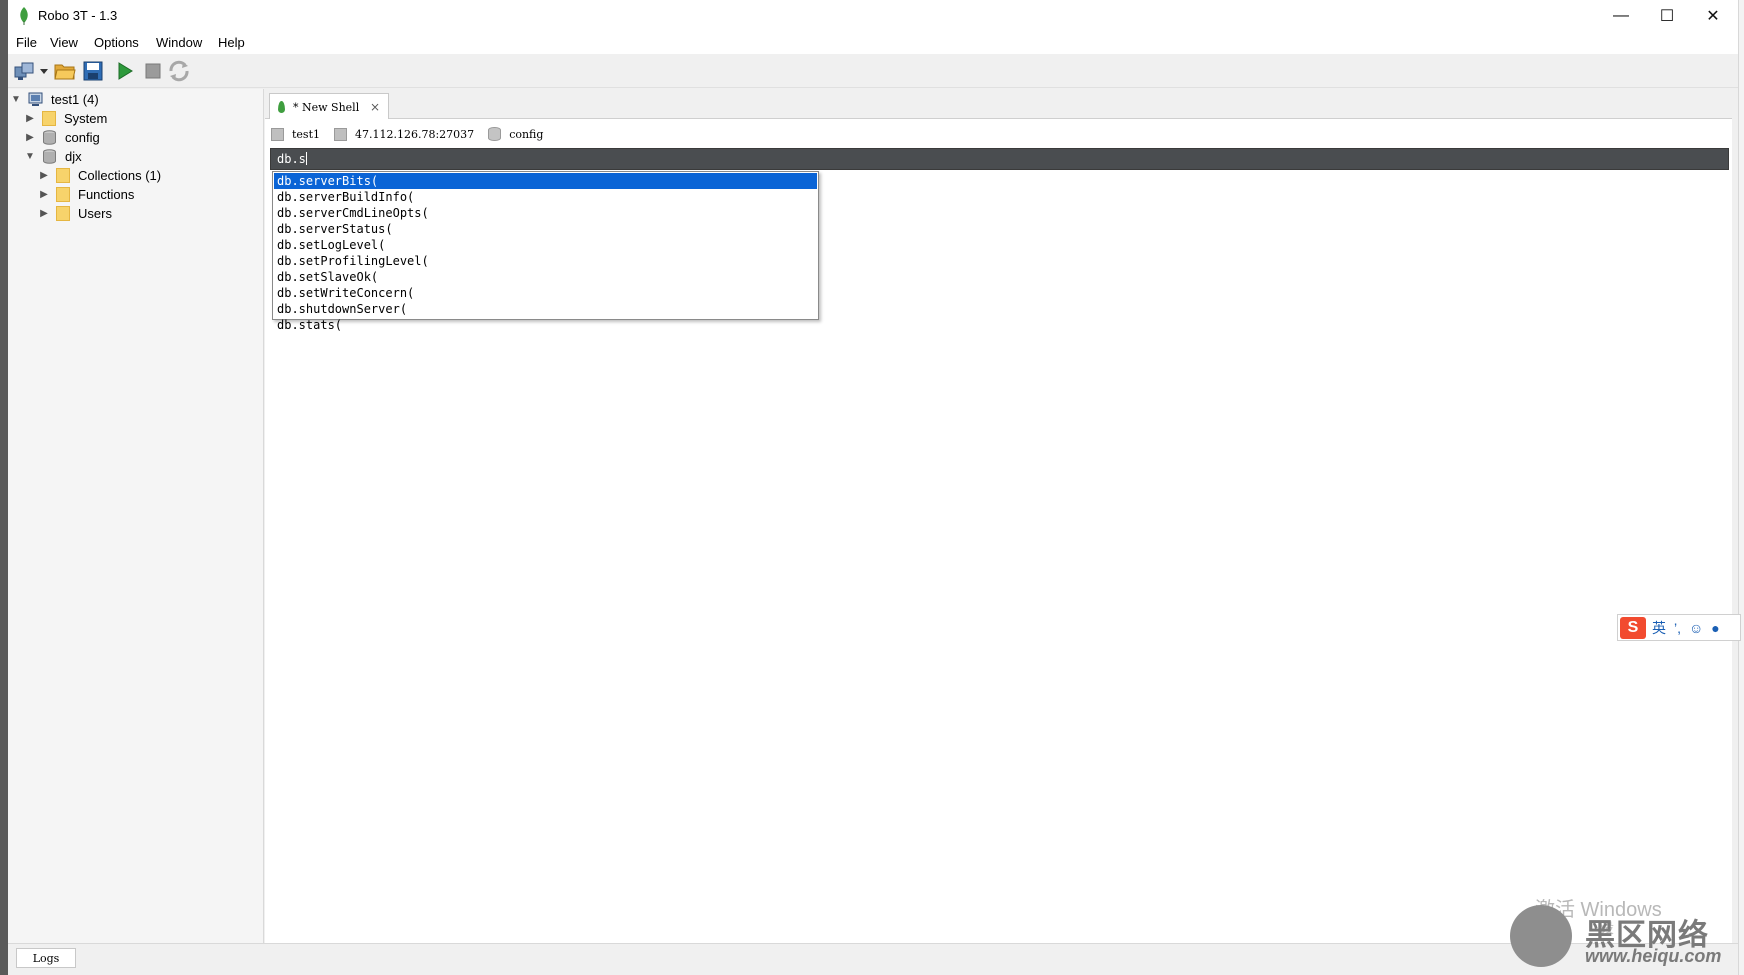 The image size is (1744, 975). Describe the element at coordinates (545, 309) in the screenshot. I see `autocomplete-item: db.shutdownServer(` at that location.